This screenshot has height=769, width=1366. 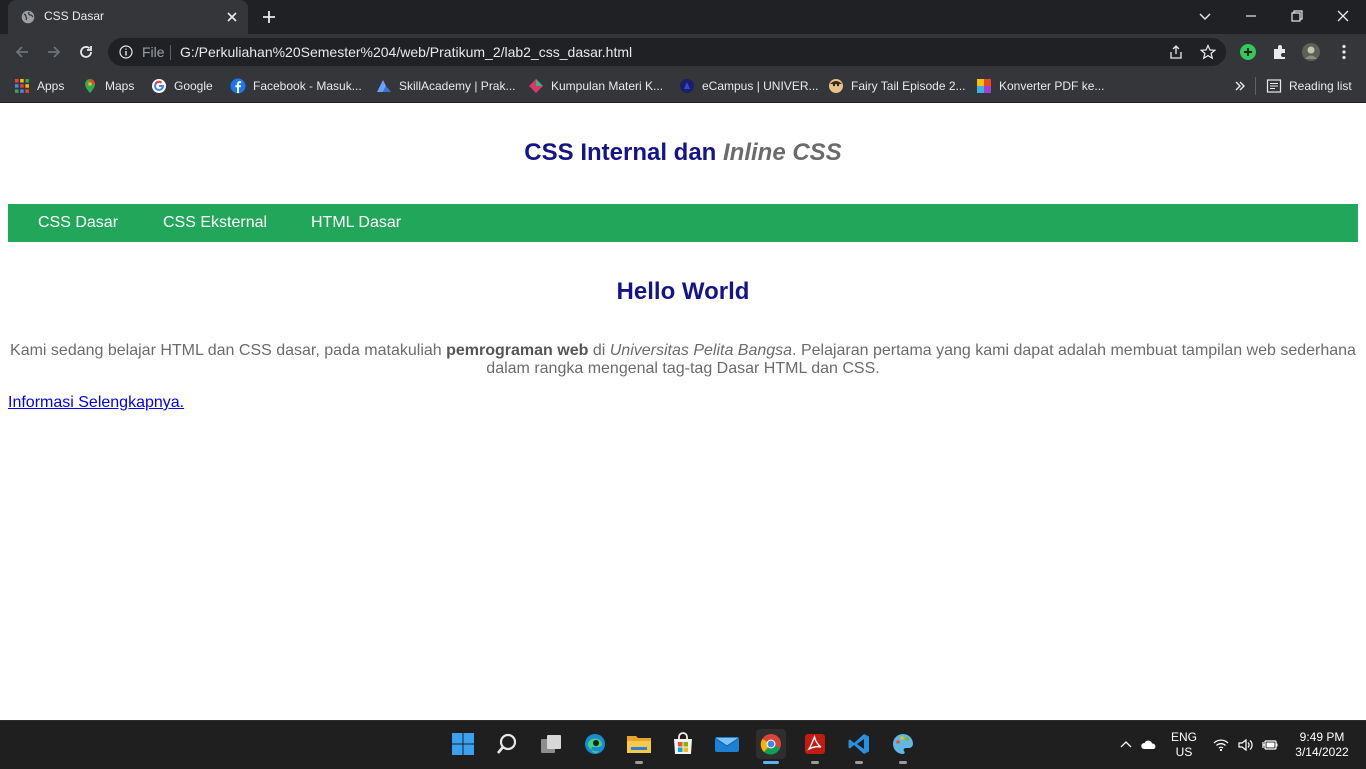 What do you see at coordinates (78, 223) in the screenshot?
I see `nav-link-css-dasar: CSS Dasar` at bounding box center [78, 223].